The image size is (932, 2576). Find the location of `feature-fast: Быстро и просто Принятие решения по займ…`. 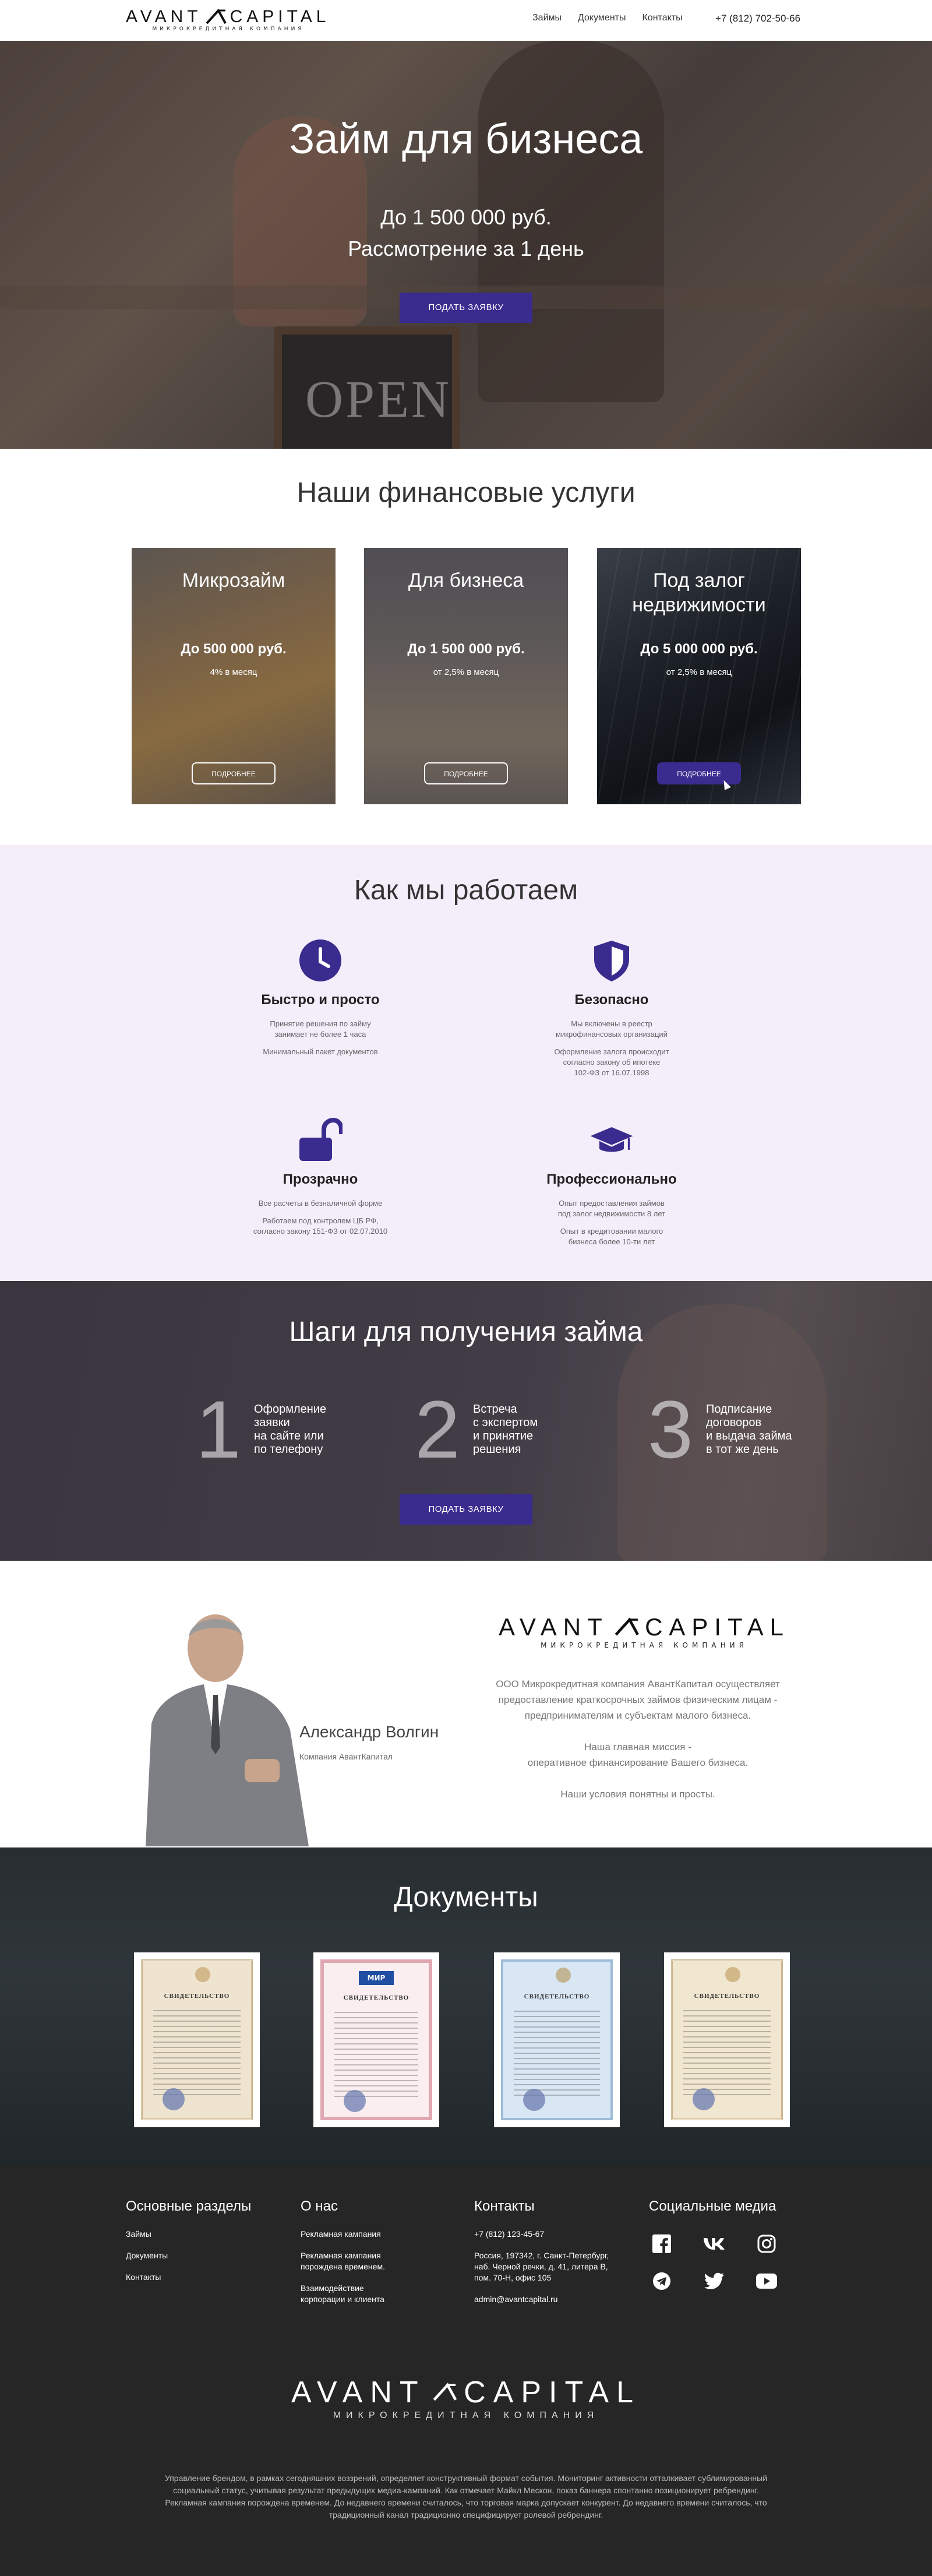

feature-fast: Быстро и просто Принятие решения по займ… is located at coordinates (320, 998).